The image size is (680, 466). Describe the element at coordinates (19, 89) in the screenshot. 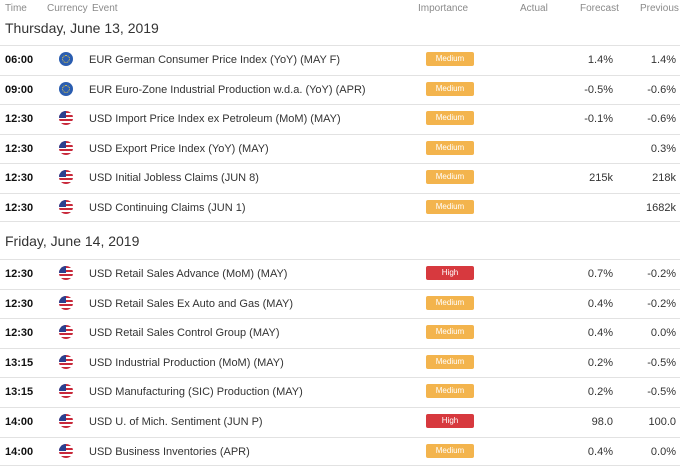

I see `event-time: 09:00` at that location.